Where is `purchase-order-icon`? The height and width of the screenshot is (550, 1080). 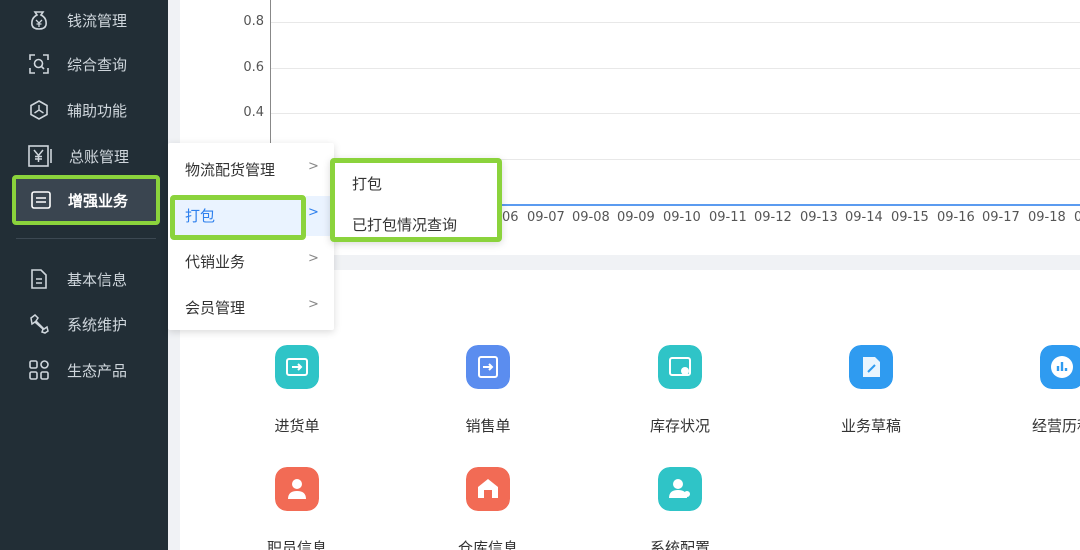
purchase-order-icon is located at coordinates (297, 367).